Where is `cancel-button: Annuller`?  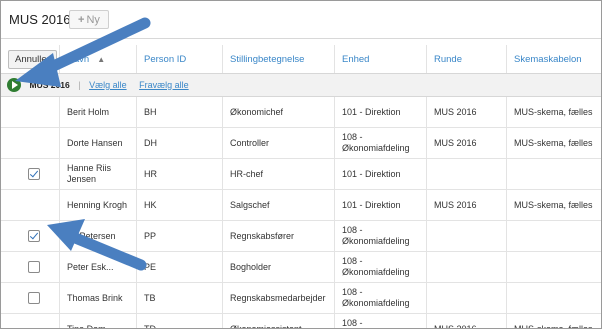 cancel-button: Annuller is located at coordinates (32, 59).